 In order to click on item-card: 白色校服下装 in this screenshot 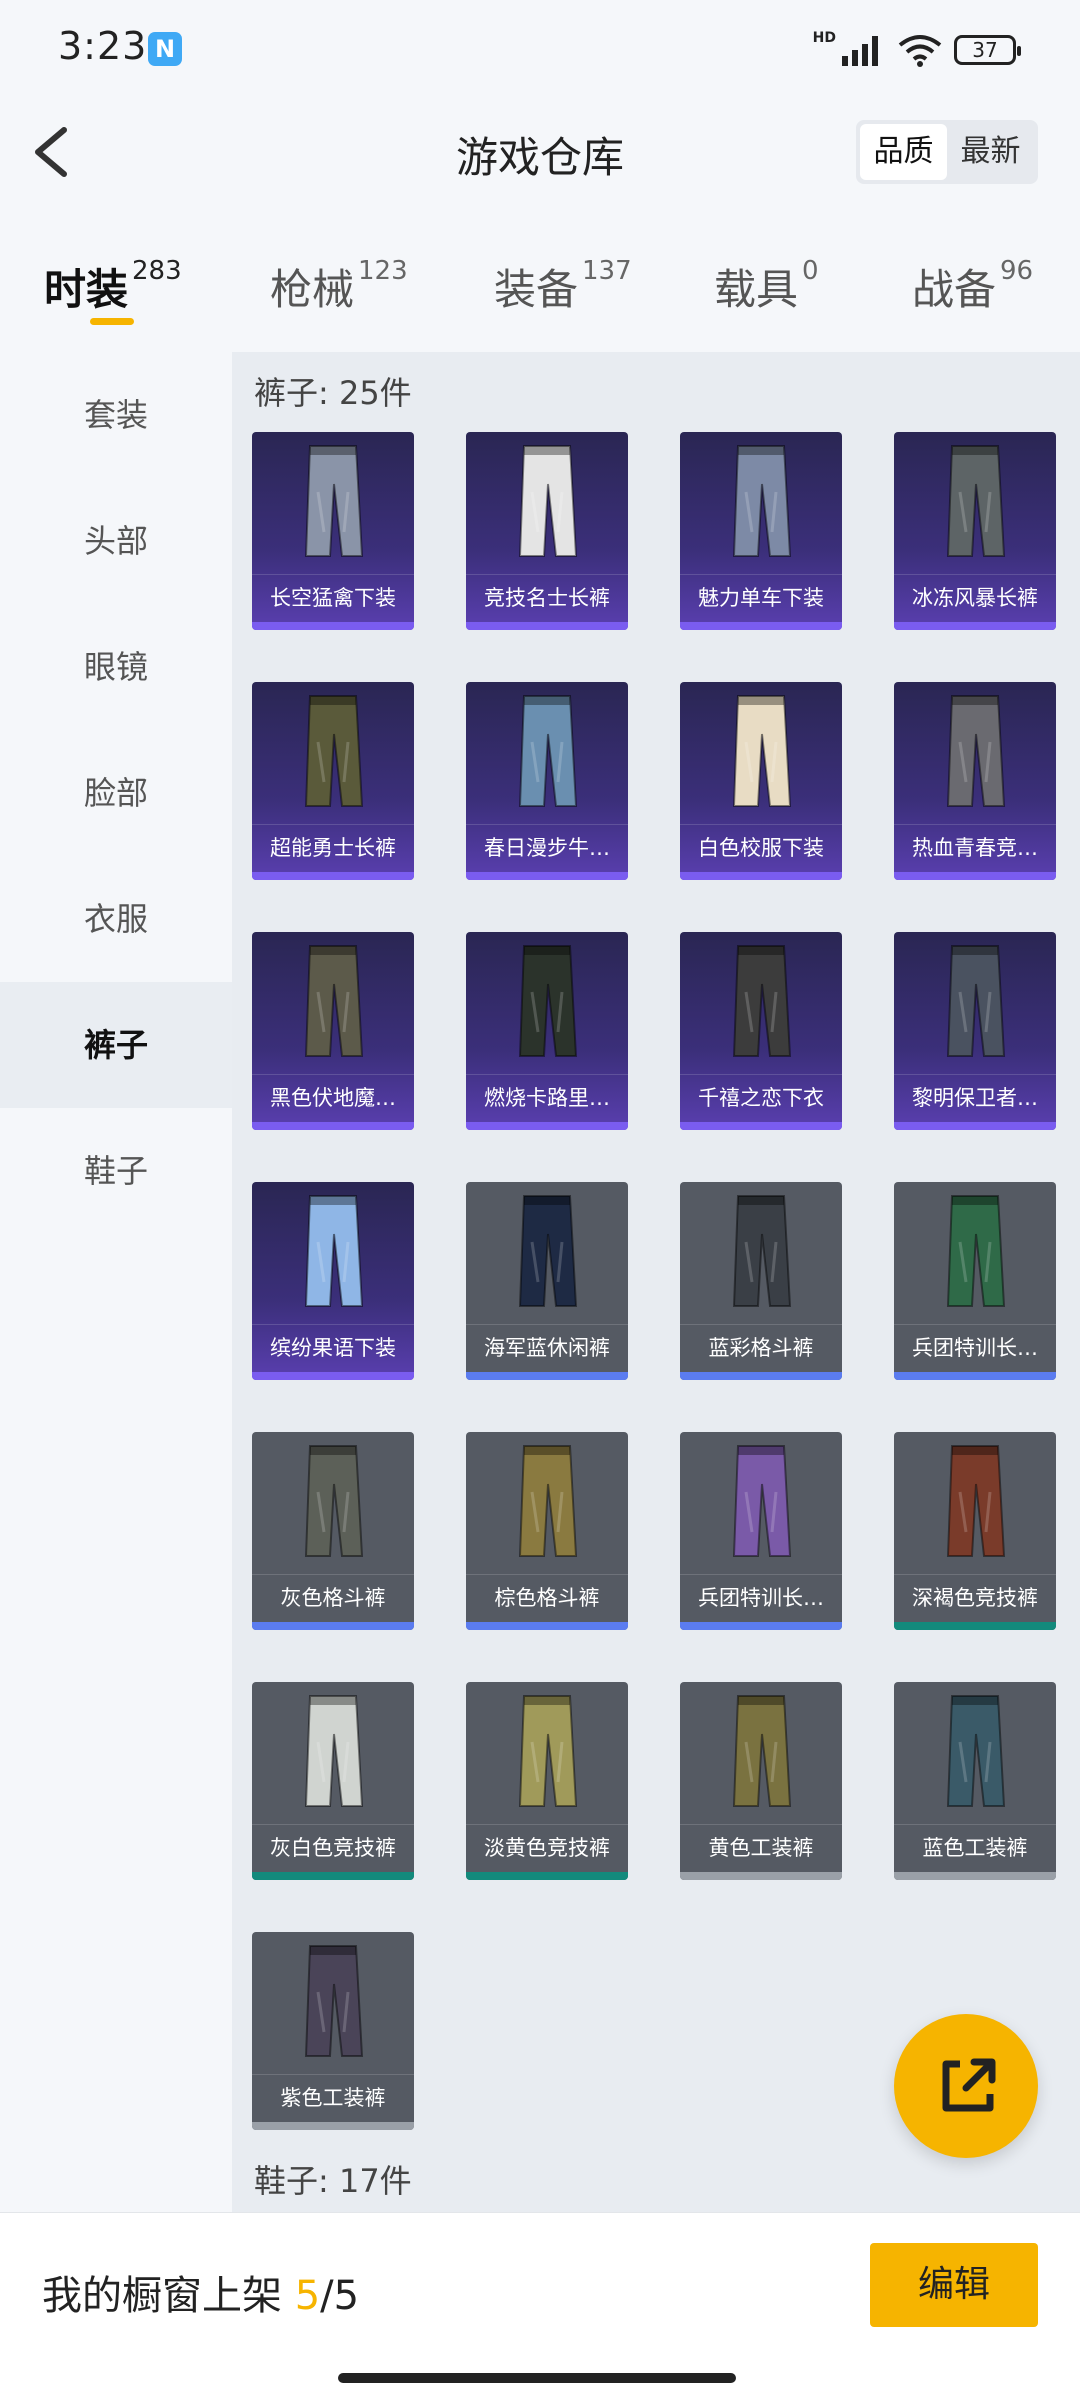, I will do `click(761, 781)`.